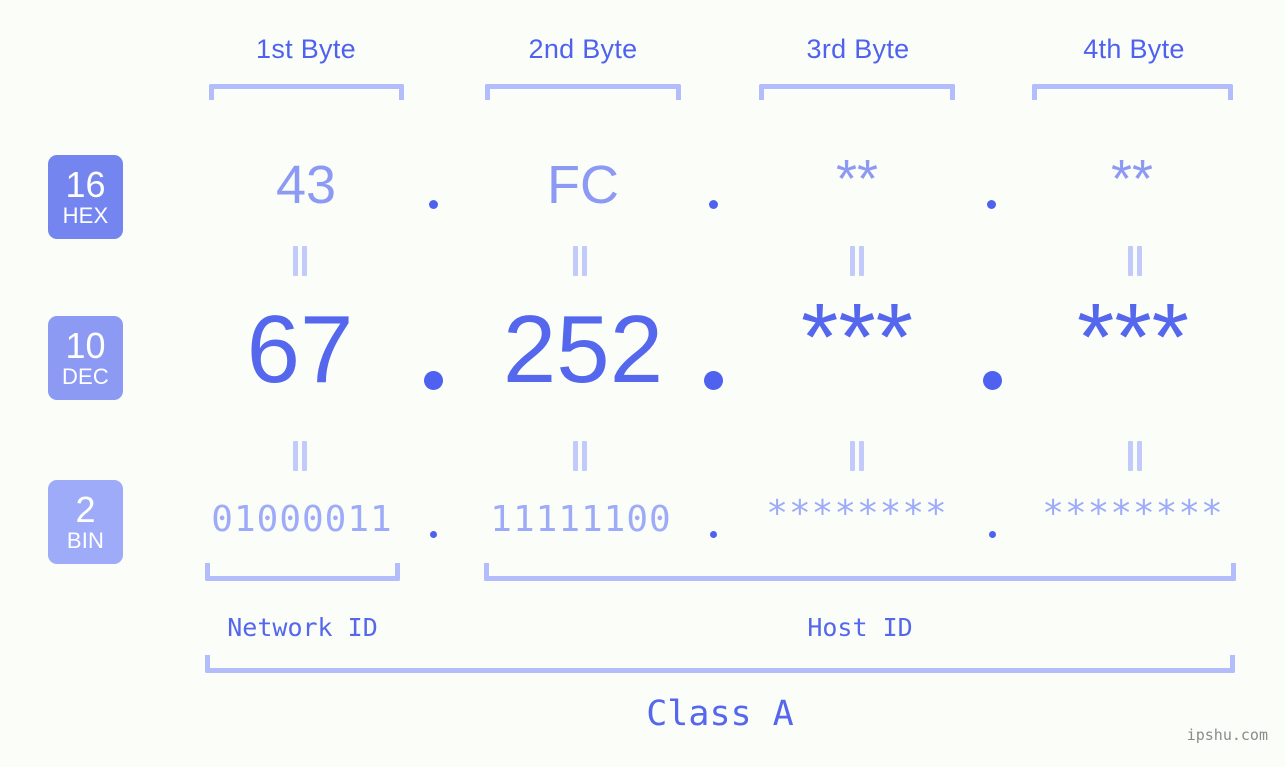  I want to click on radix-badge-bin-number: 2, so click(85, 509).